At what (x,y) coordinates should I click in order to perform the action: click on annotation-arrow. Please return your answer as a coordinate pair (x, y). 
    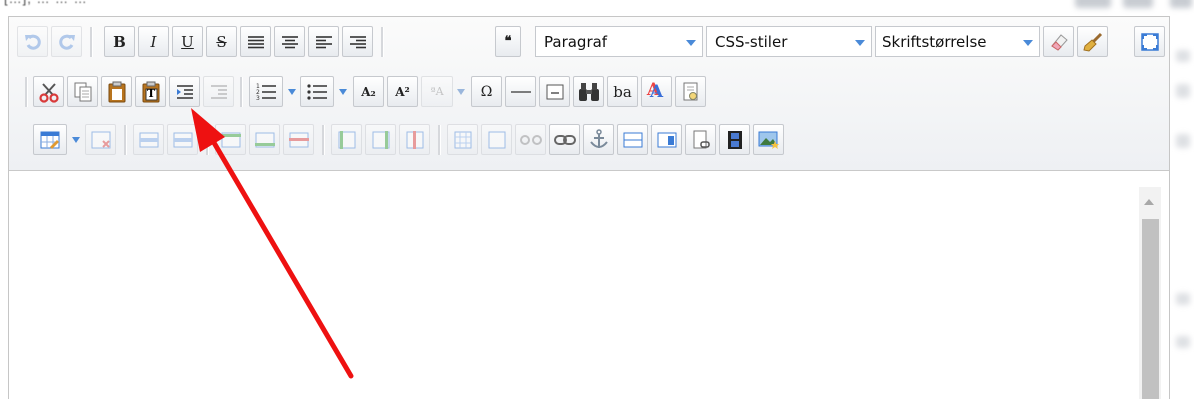
    Looking at the image, I should click on (272, 243).